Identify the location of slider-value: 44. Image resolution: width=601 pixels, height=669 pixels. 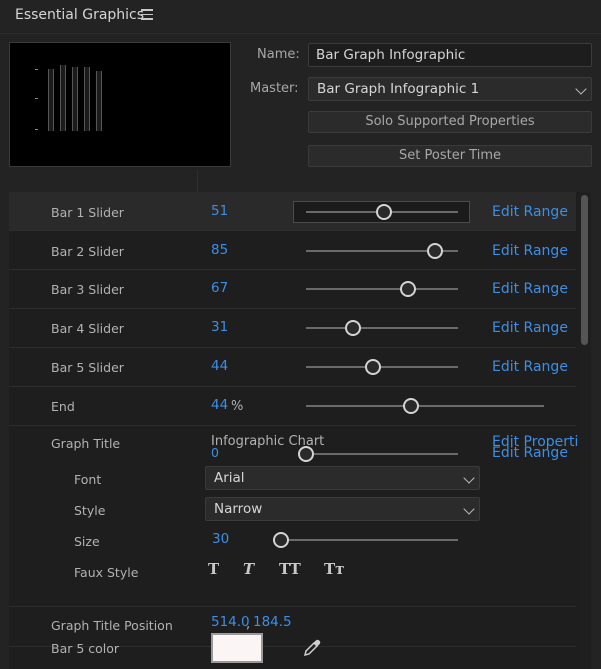
(219, 366).